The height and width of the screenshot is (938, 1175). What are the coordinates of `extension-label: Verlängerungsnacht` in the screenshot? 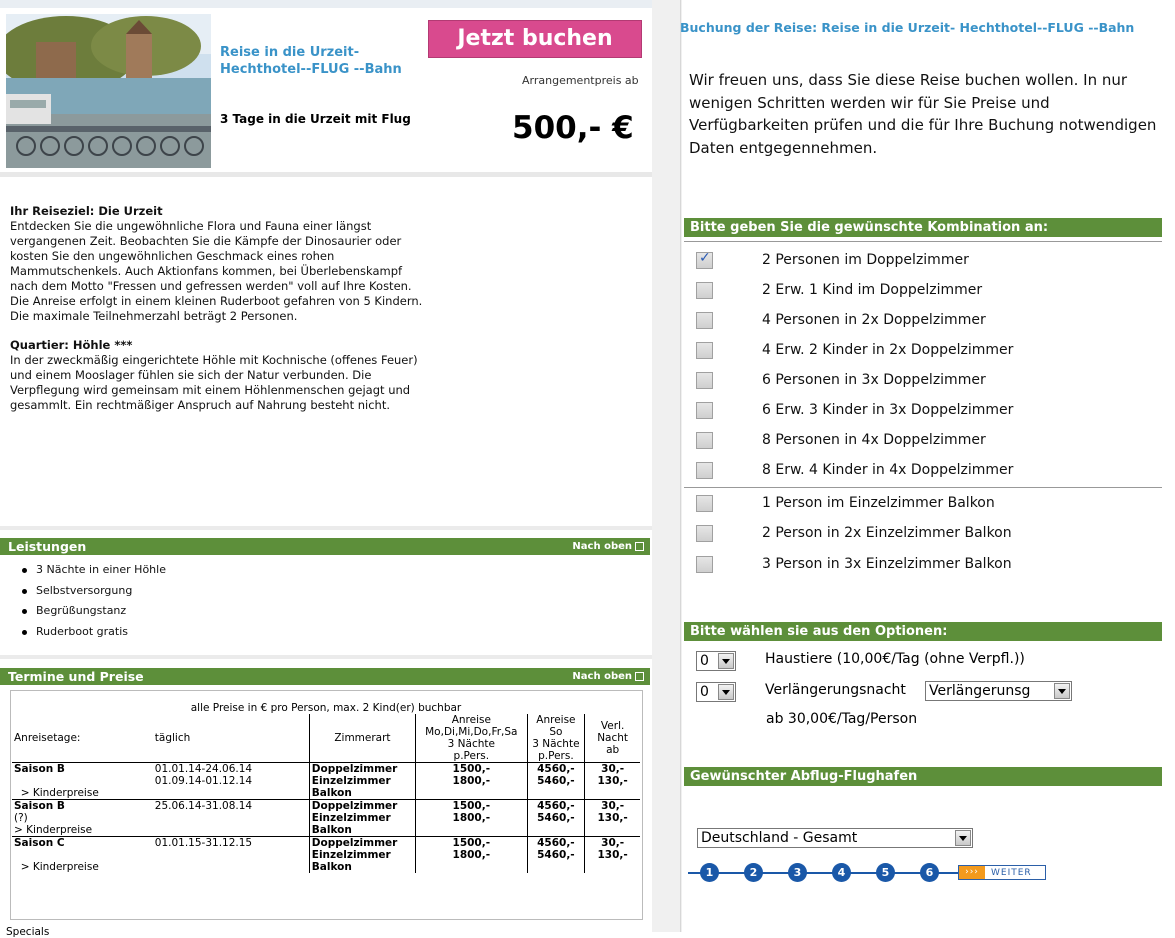 It's located at (835, 690).